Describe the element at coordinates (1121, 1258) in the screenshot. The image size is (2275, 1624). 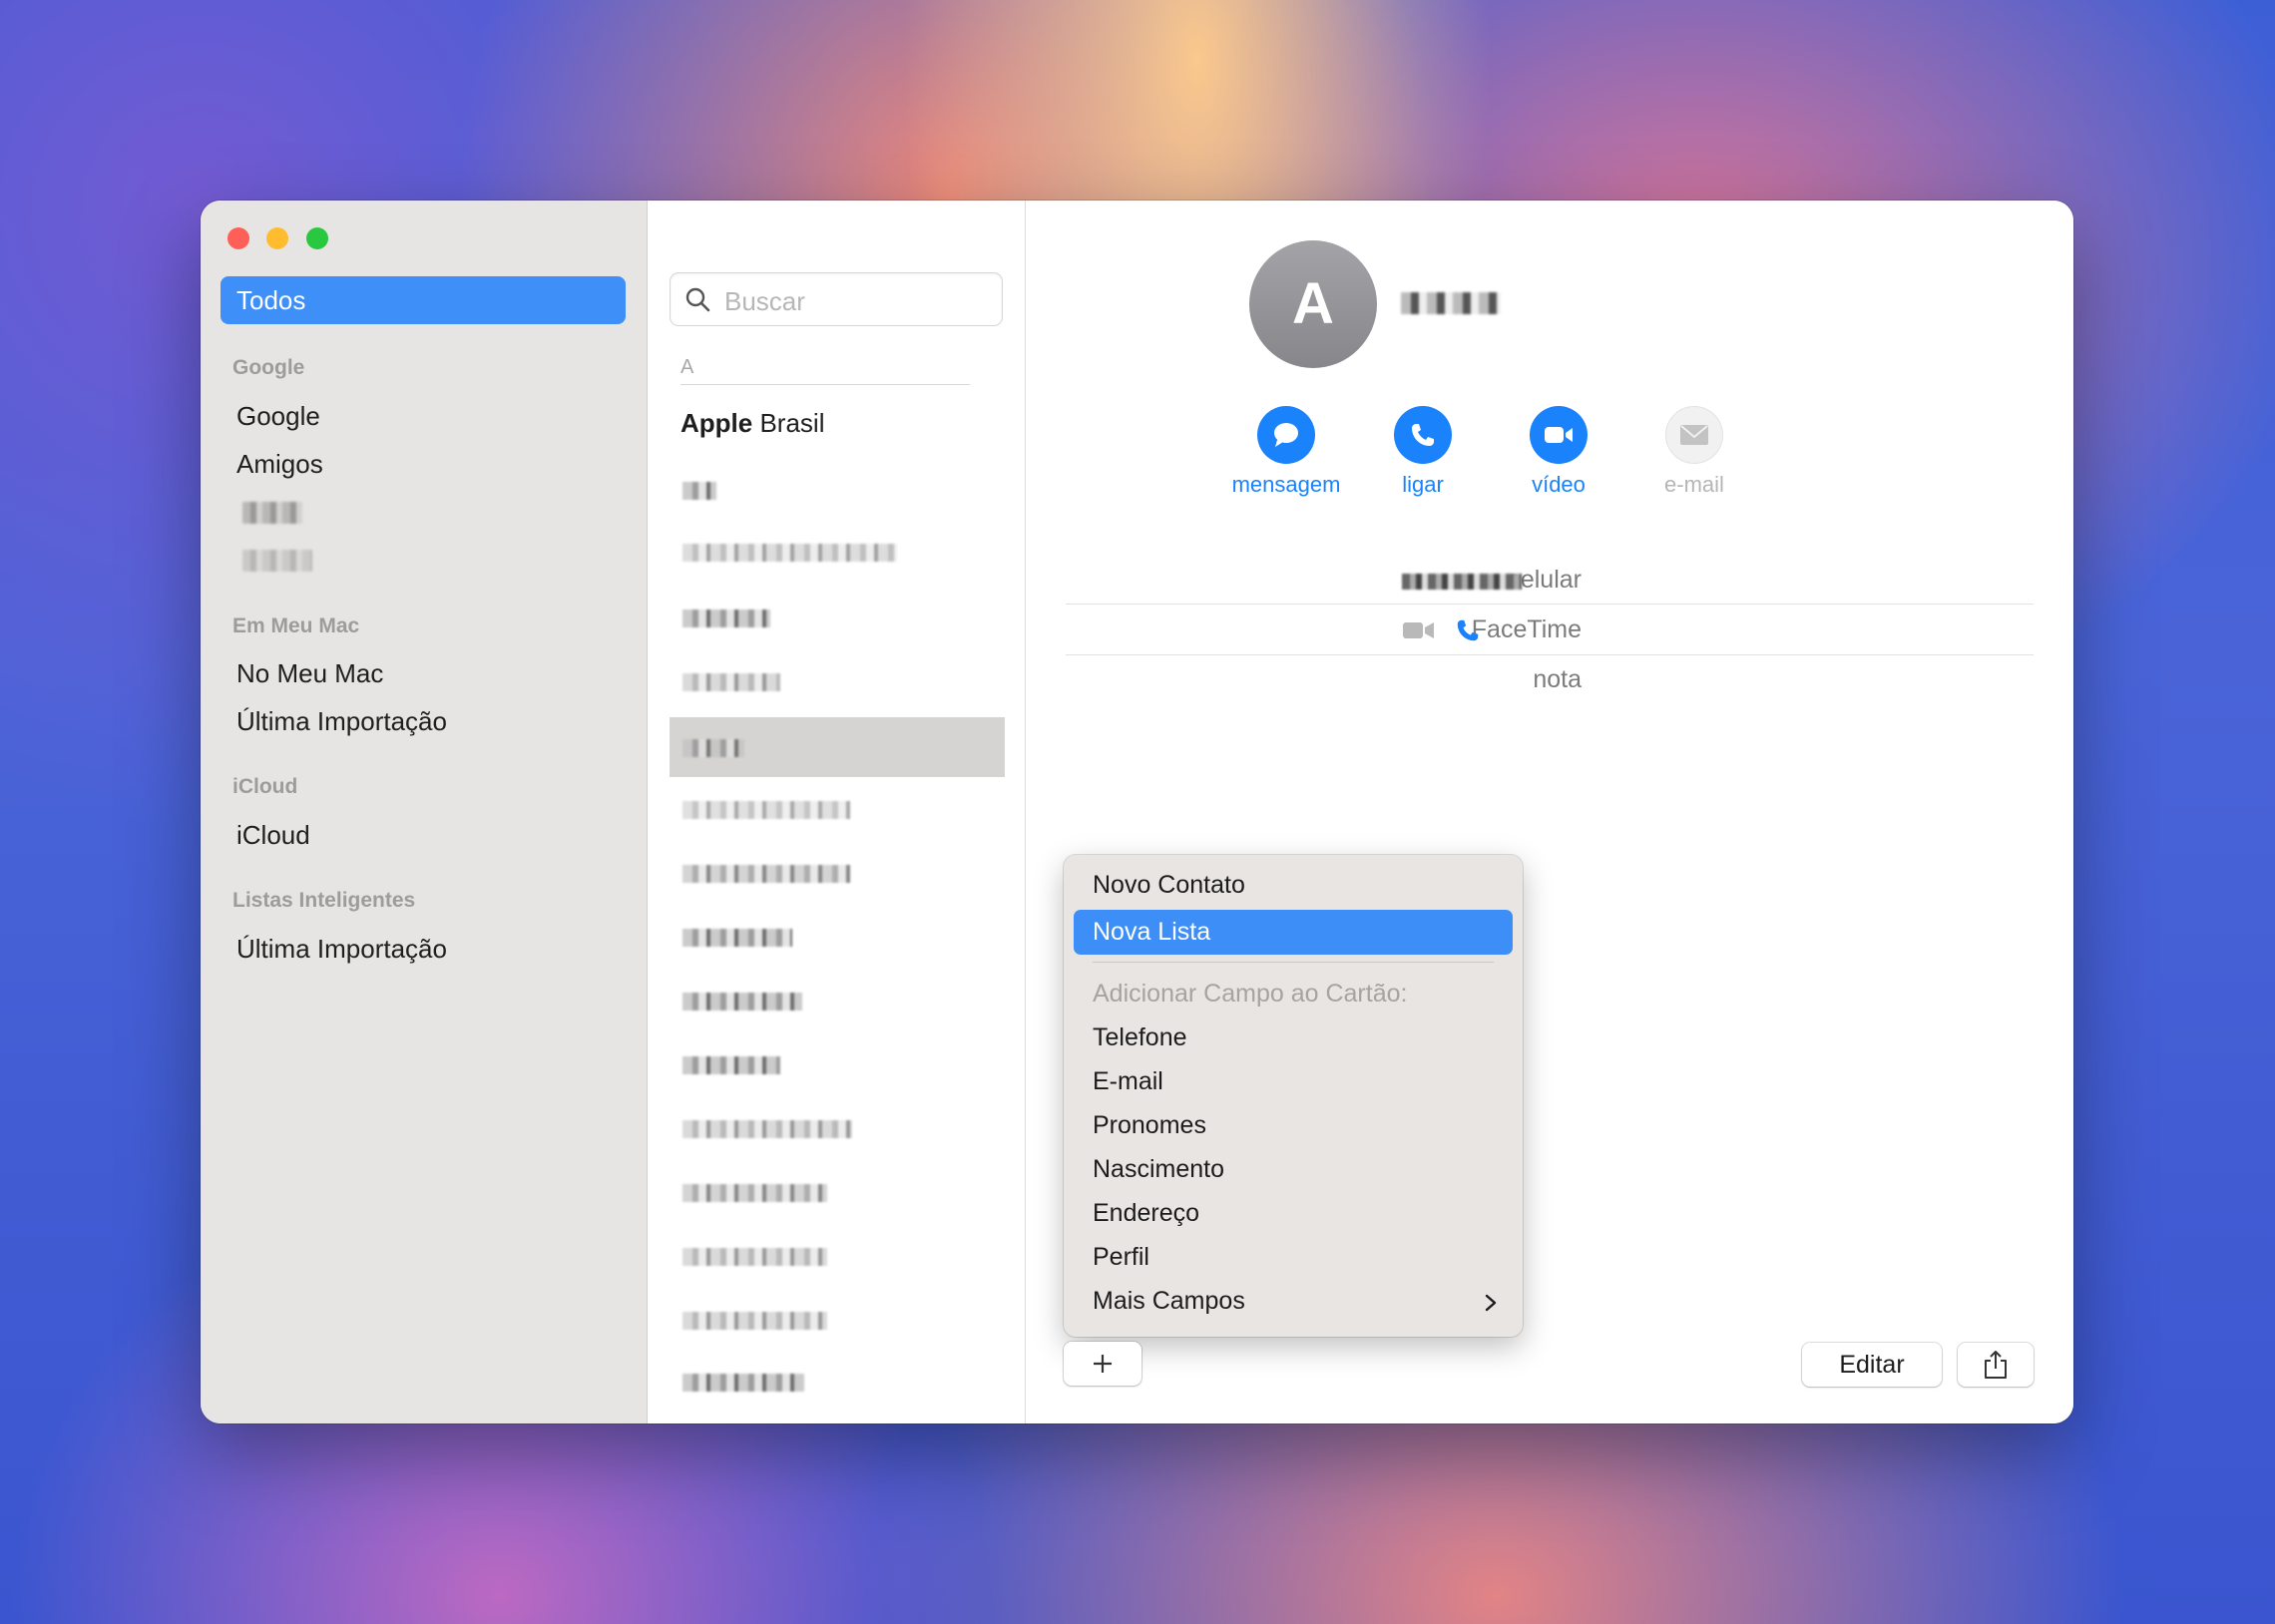
I see `menu-item-profile: Perfil` at that location.